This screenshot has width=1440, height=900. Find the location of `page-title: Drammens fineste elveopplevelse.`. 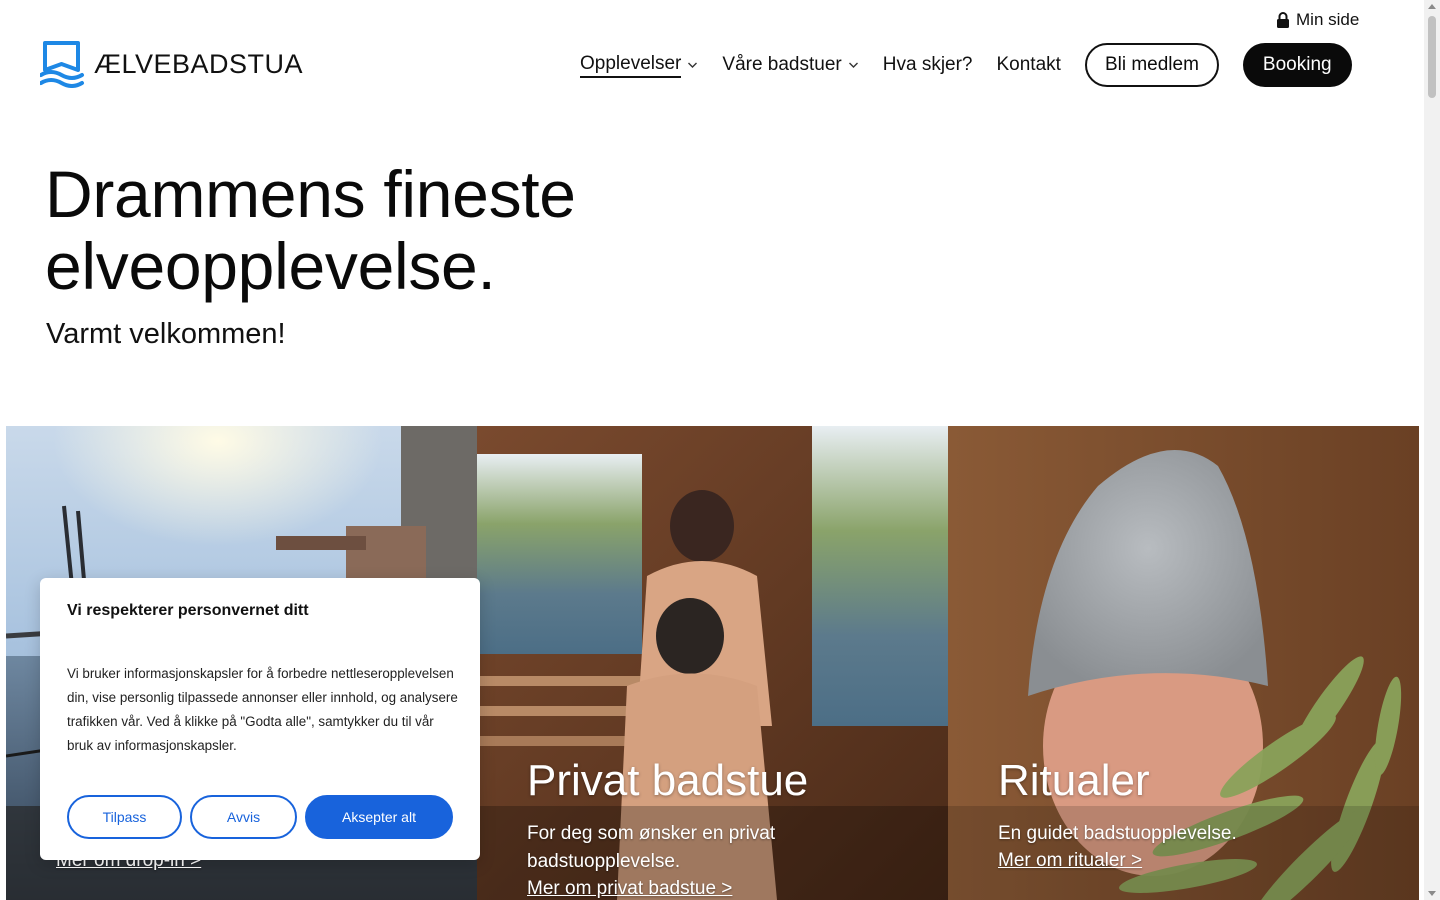

page-title: Drammens fineste elveopplevelse. is located at coordinates (395, 230).